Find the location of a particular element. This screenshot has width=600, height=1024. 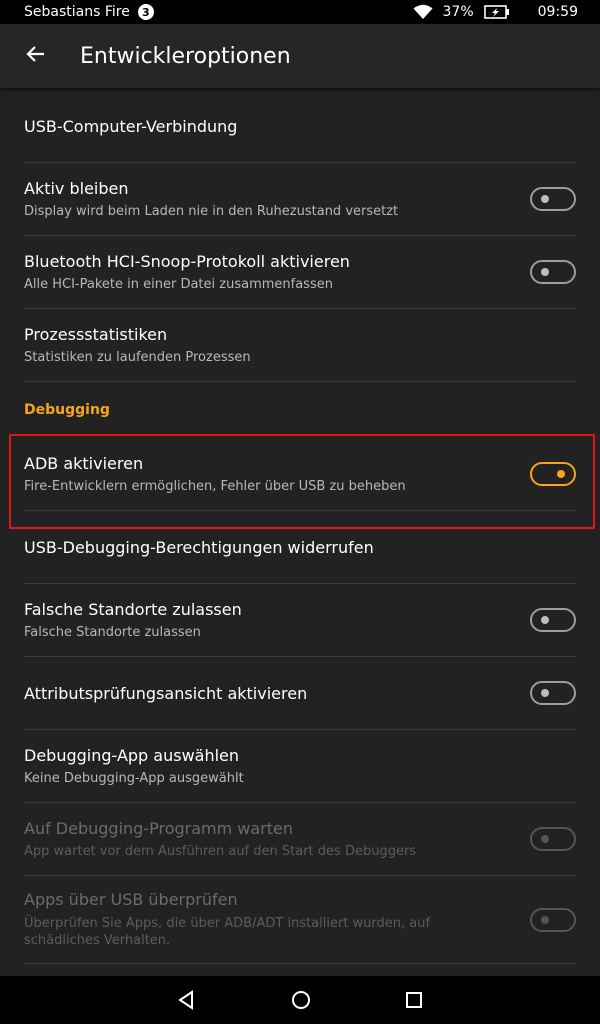

page-title: Entwickleroptionen is located at coordinates (185, 56).